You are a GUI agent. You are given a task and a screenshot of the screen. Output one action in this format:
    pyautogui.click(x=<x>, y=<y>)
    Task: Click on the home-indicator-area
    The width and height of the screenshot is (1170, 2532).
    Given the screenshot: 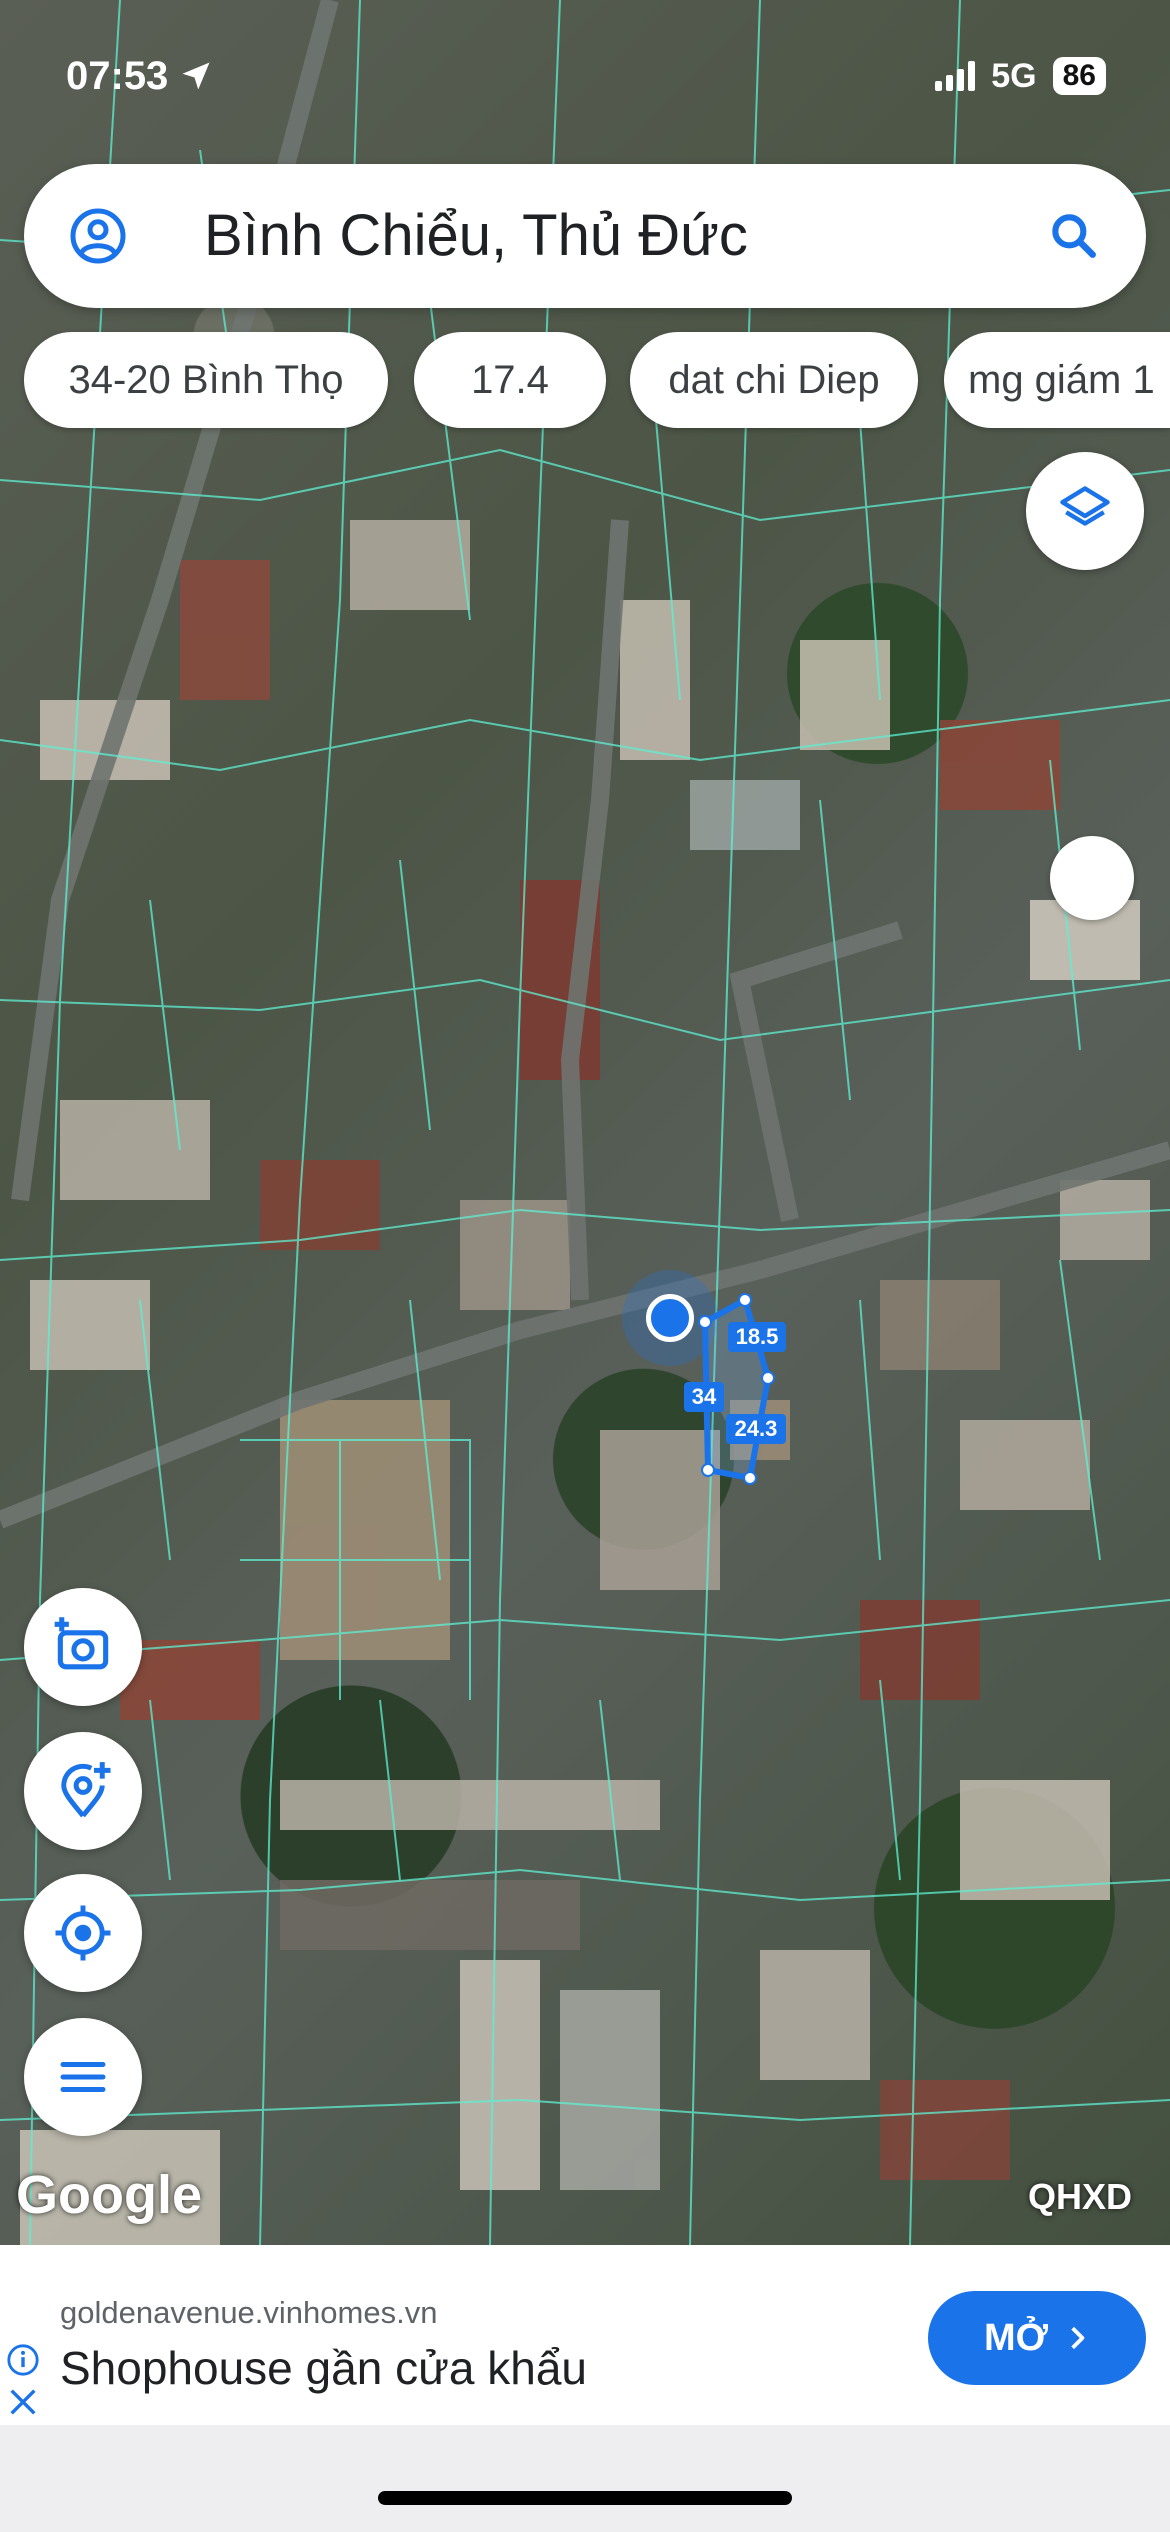 What is the action you would take?
    pyautogui.click(x=585, y=2478)
    